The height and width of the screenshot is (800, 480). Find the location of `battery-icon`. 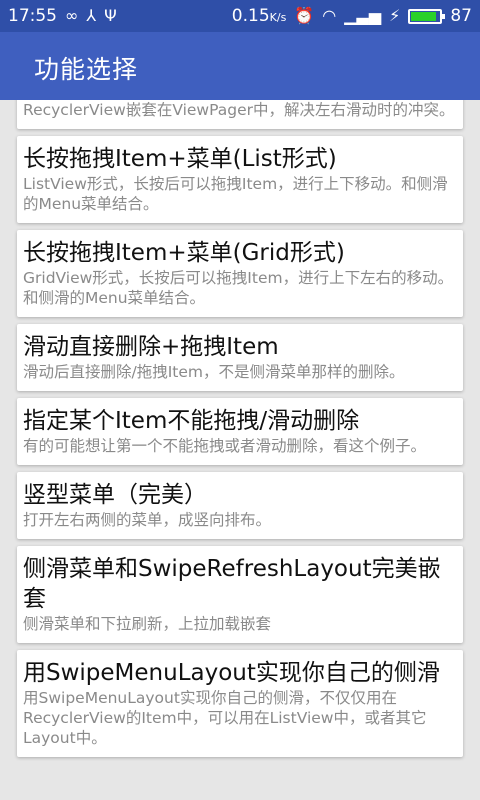

battery-icon is located at coordinates (427, 16).